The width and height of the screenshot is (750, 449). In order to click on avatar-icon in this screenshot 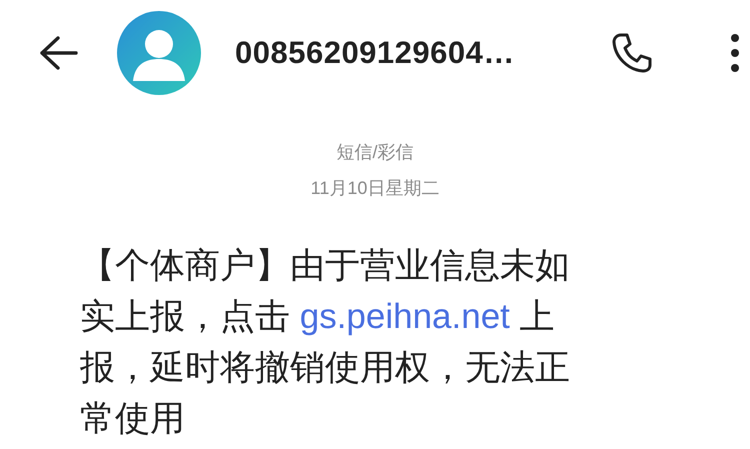, I will do `click(159, 53)`.